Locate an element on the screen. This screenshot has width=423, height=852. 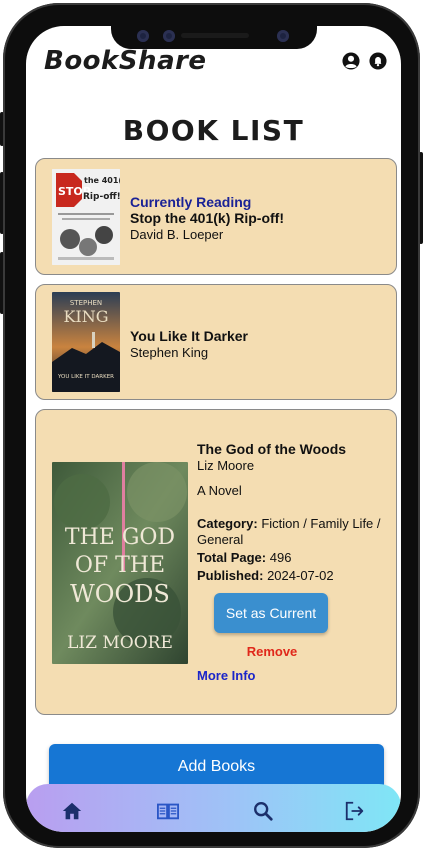
book-title: You Like It Darker is located at coordinates (189, 336).